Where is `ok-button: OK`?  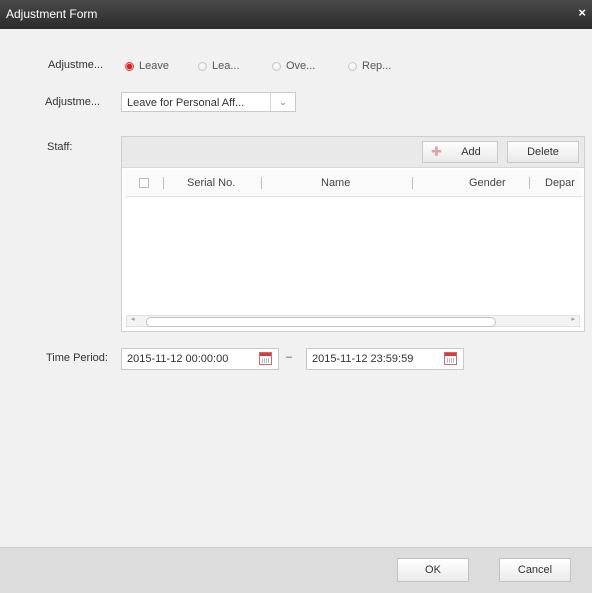 ok-button: OK is located at coordinates (433, 570).